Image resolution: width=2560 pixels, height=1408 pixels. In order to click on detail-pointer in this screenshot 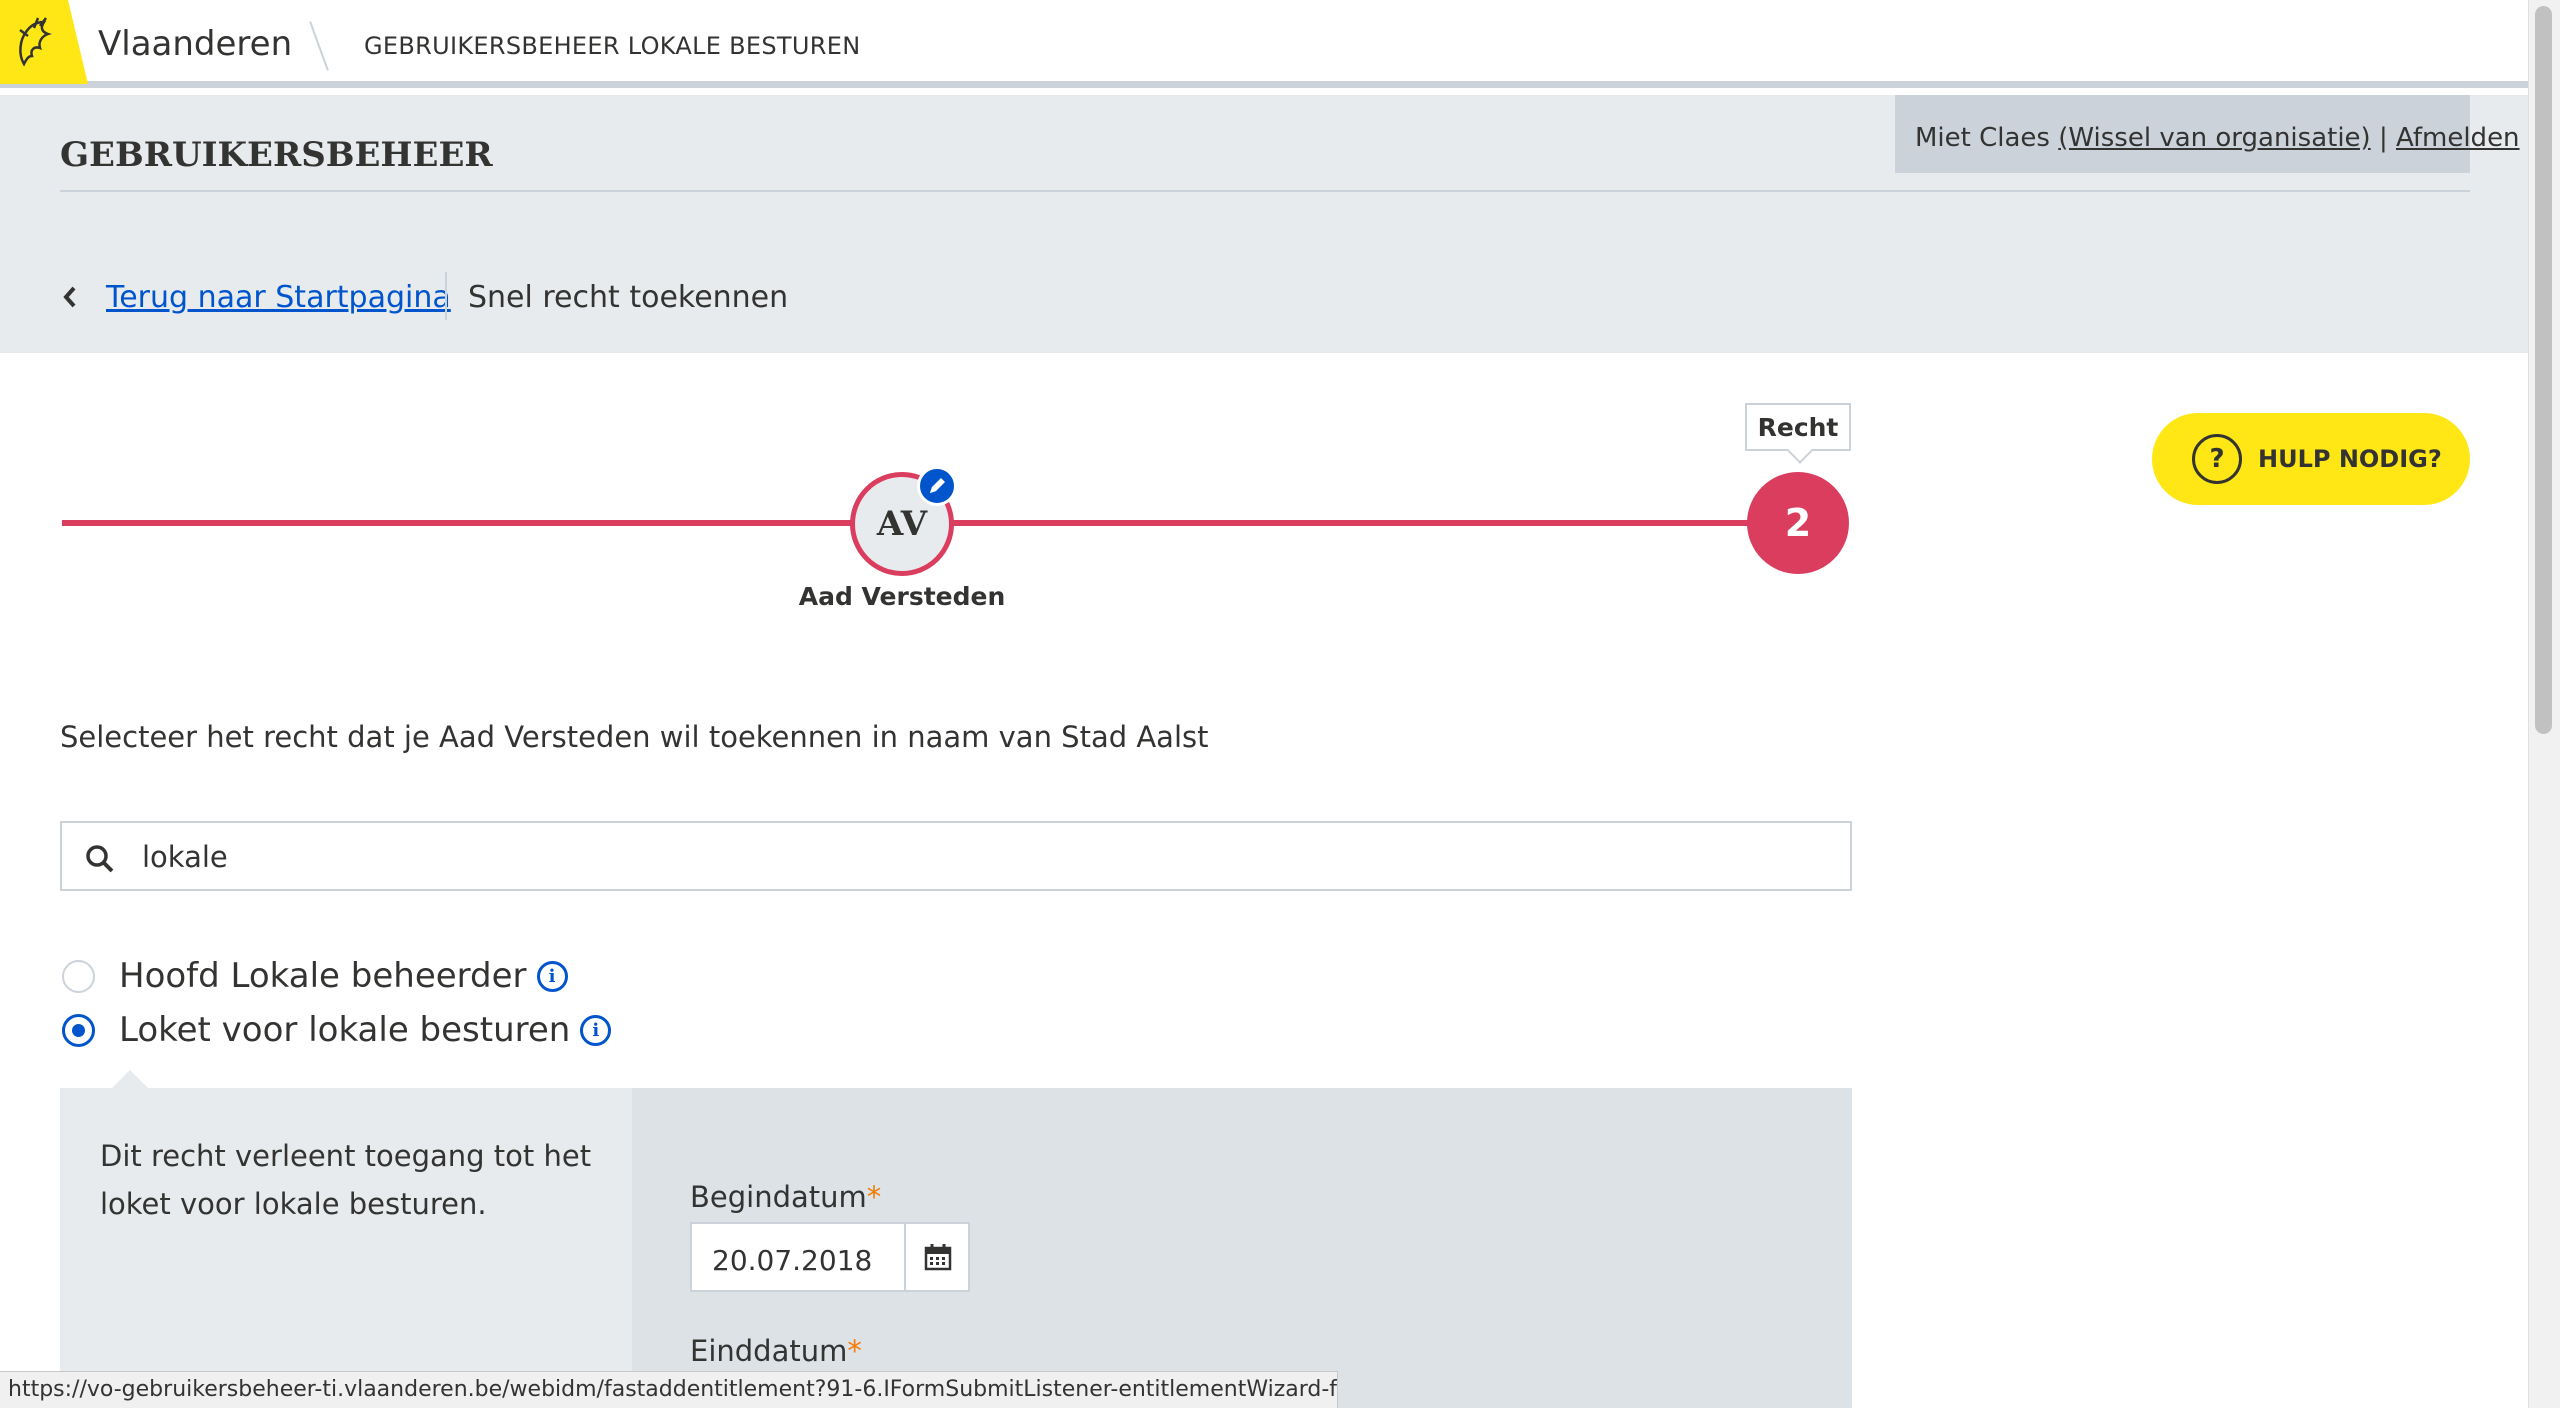, I will do `click(130, 1079)`.